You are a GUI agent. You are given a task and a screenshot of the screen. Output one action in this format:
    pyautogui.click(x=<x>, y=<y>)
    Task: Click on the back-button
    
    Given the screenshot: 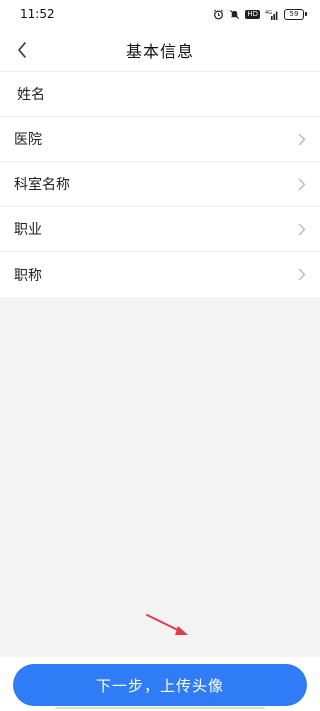 What is the action you would take?
    pyautogui.click(x=22, y=50)
    